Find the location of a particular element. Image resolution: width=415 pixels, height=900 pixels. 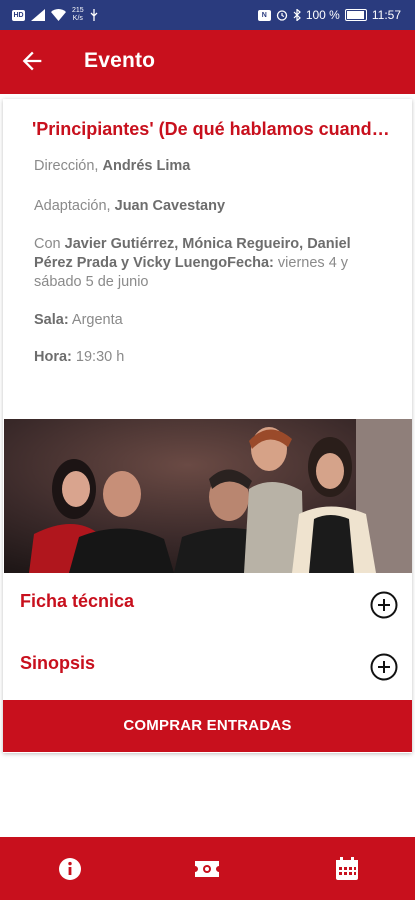

network-speed: 215 K/s is located at coordinates (78, 15).